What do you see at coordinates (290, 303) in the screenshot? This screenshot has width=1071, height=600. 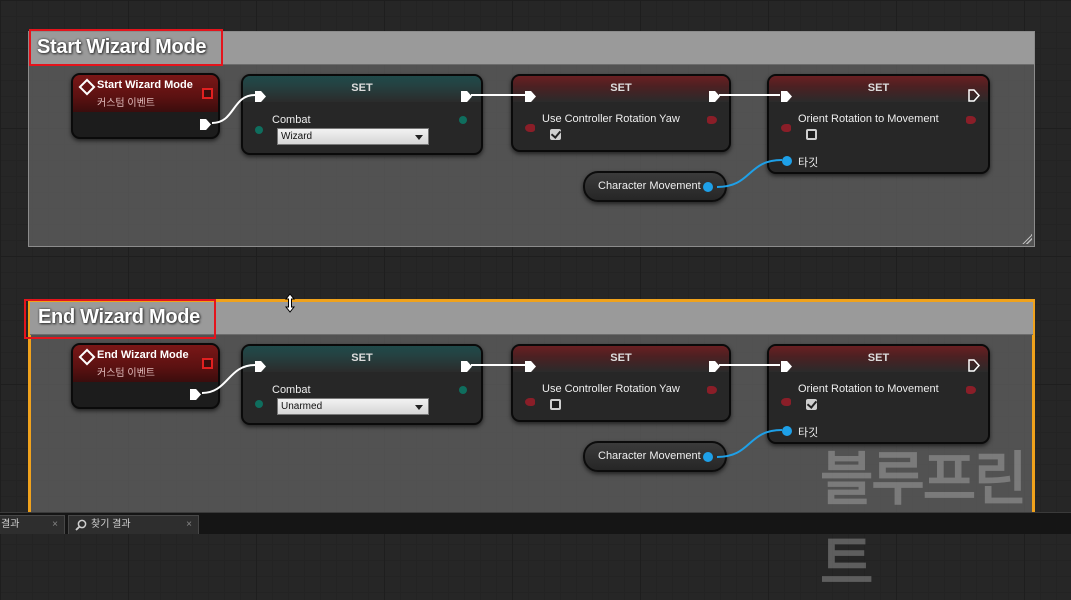 I see `resize-cursor-icon` at bounding box center [290, 303].